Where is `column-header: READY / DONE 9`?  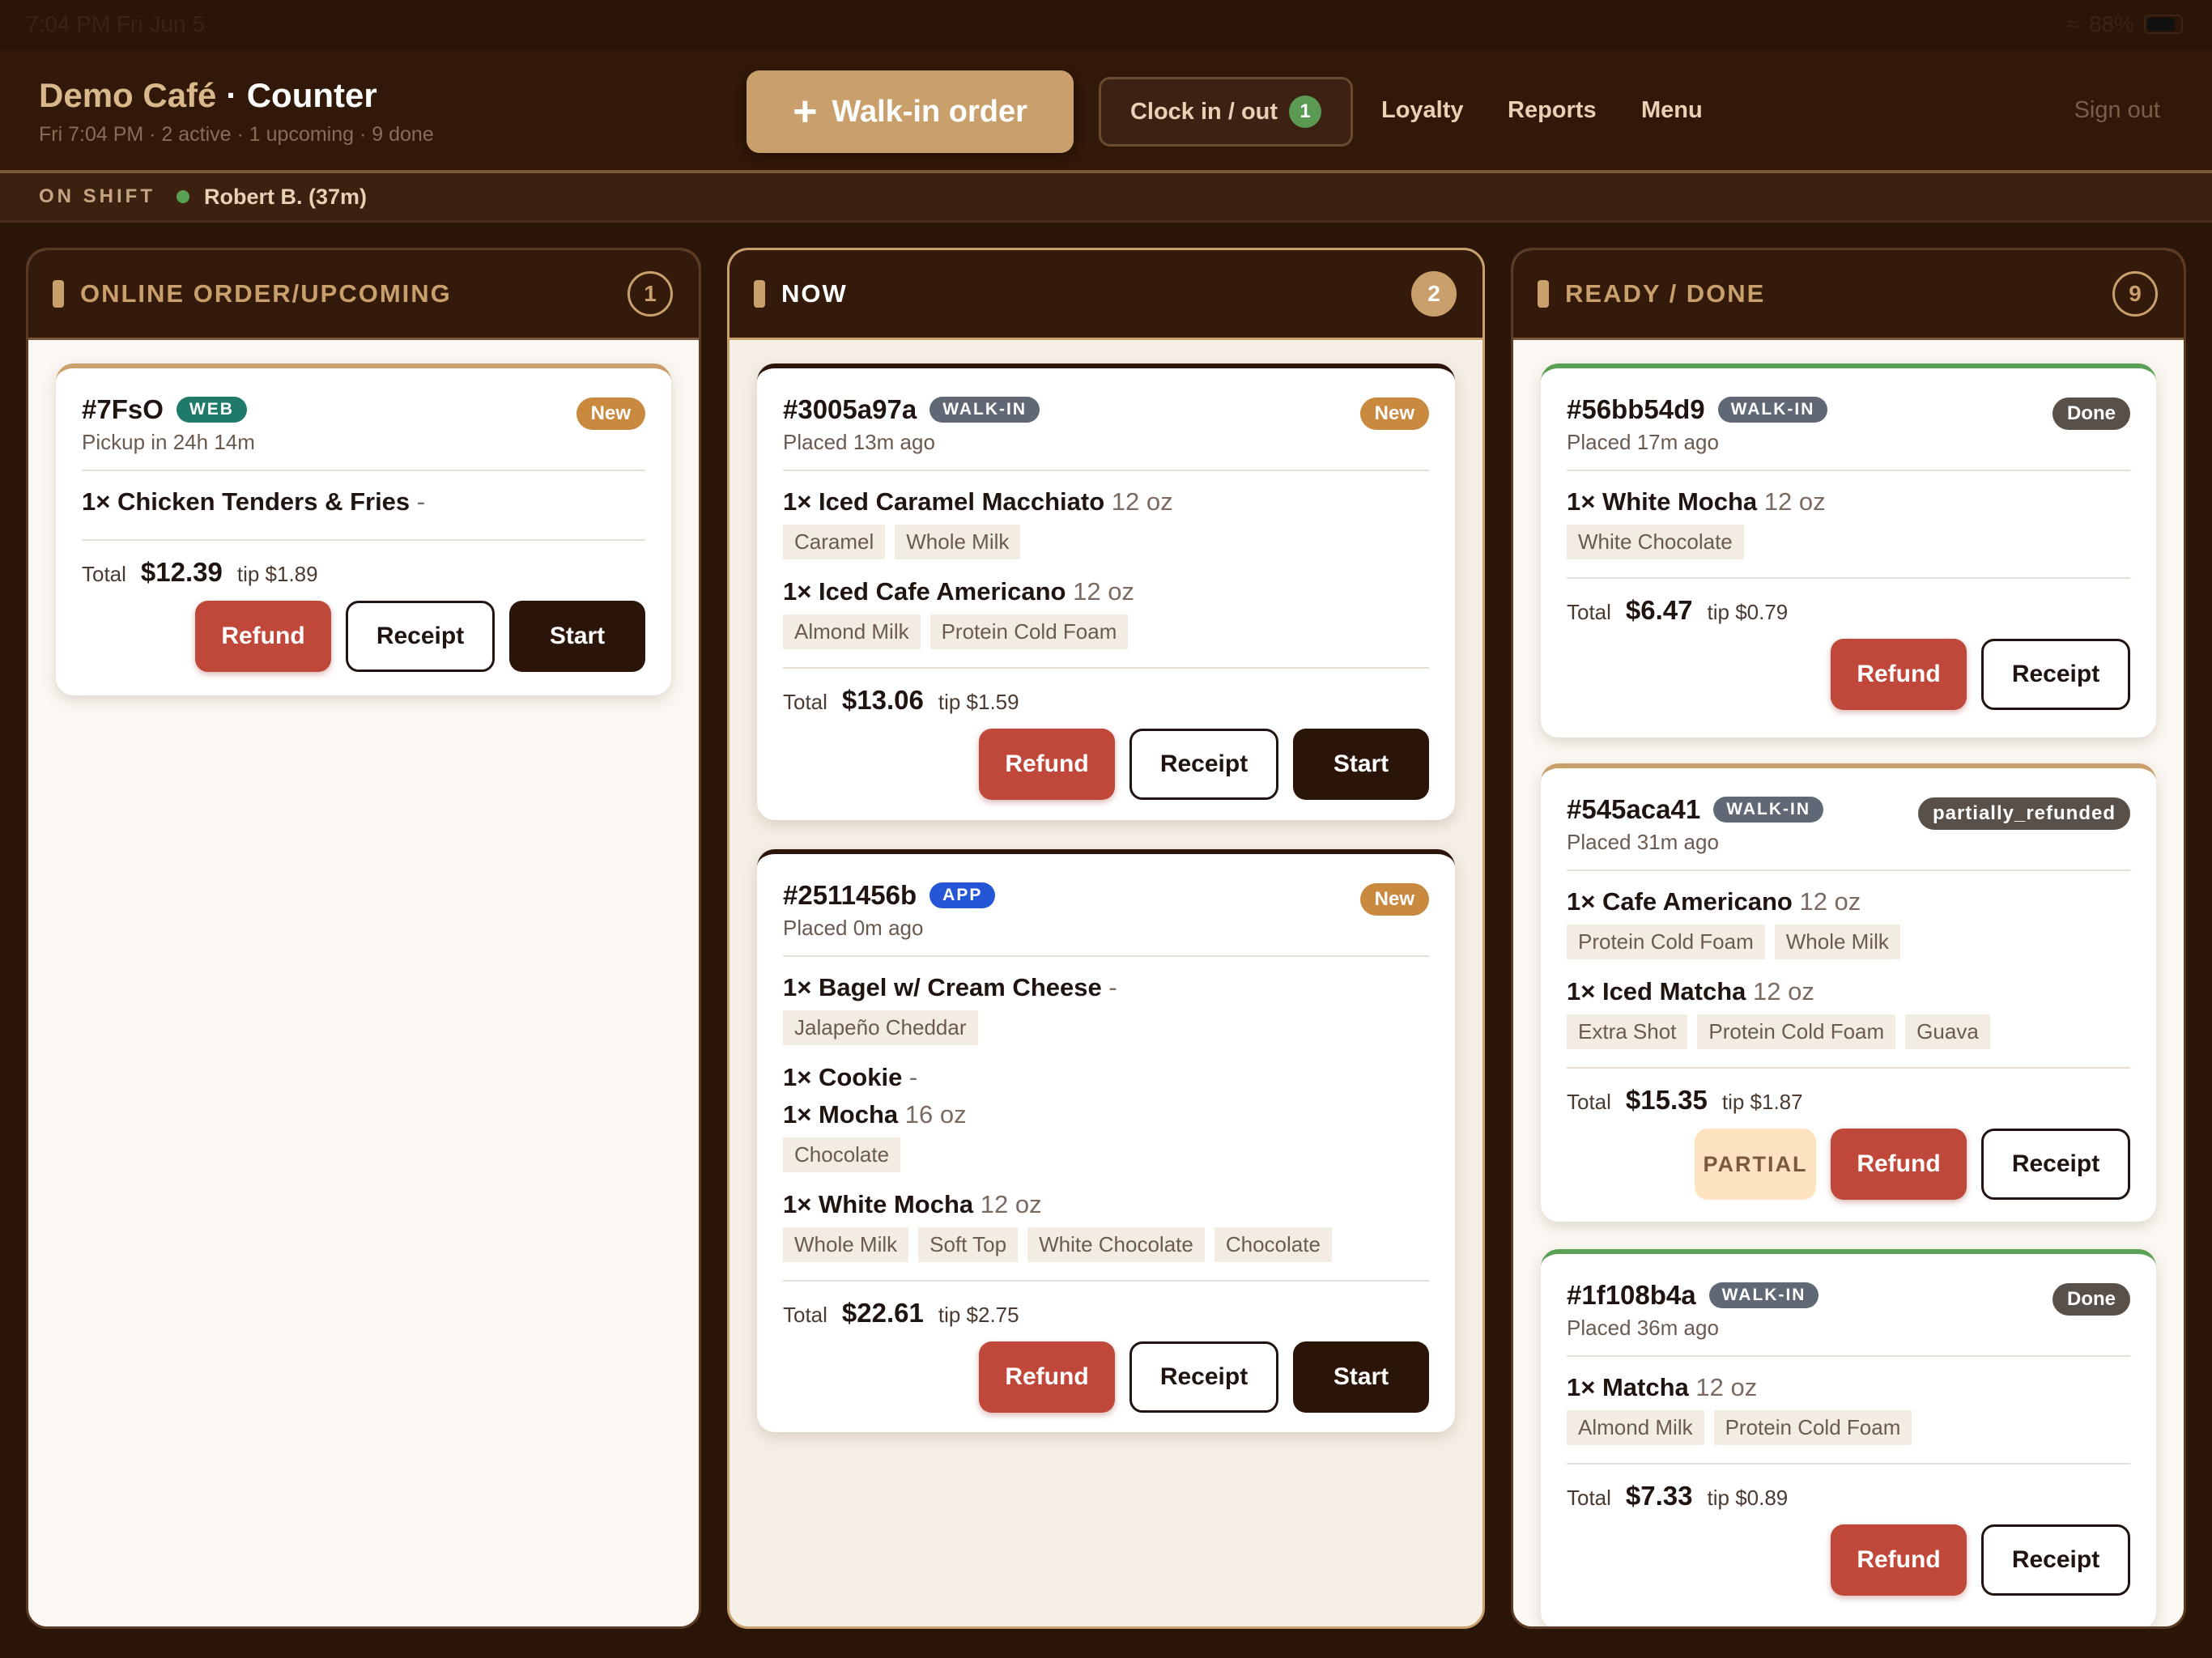 column-header: READY / DONE 9 is located at coordinates (1848, 295).